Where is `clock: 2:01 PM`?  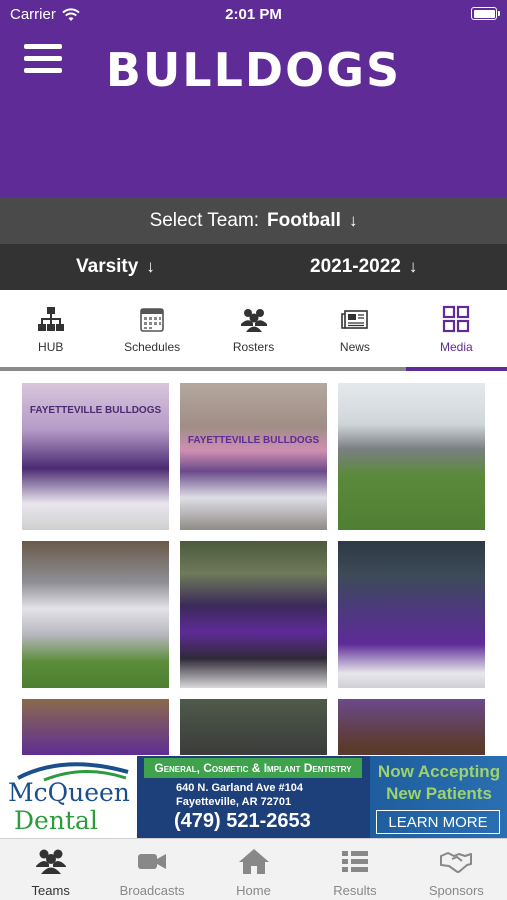 clock: 2:01 PM is located at coordinates (253, 14).